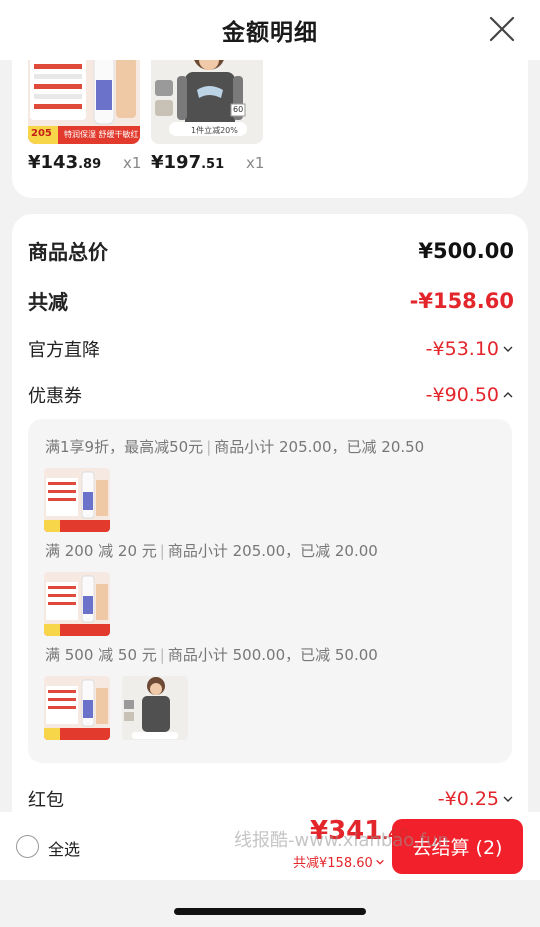 Image resolution: width=540 pixels, height=927 pixels. Describe the element at coordinates (46, 800) in the screenshot. I see `redpacket-label: 红包` at that location.